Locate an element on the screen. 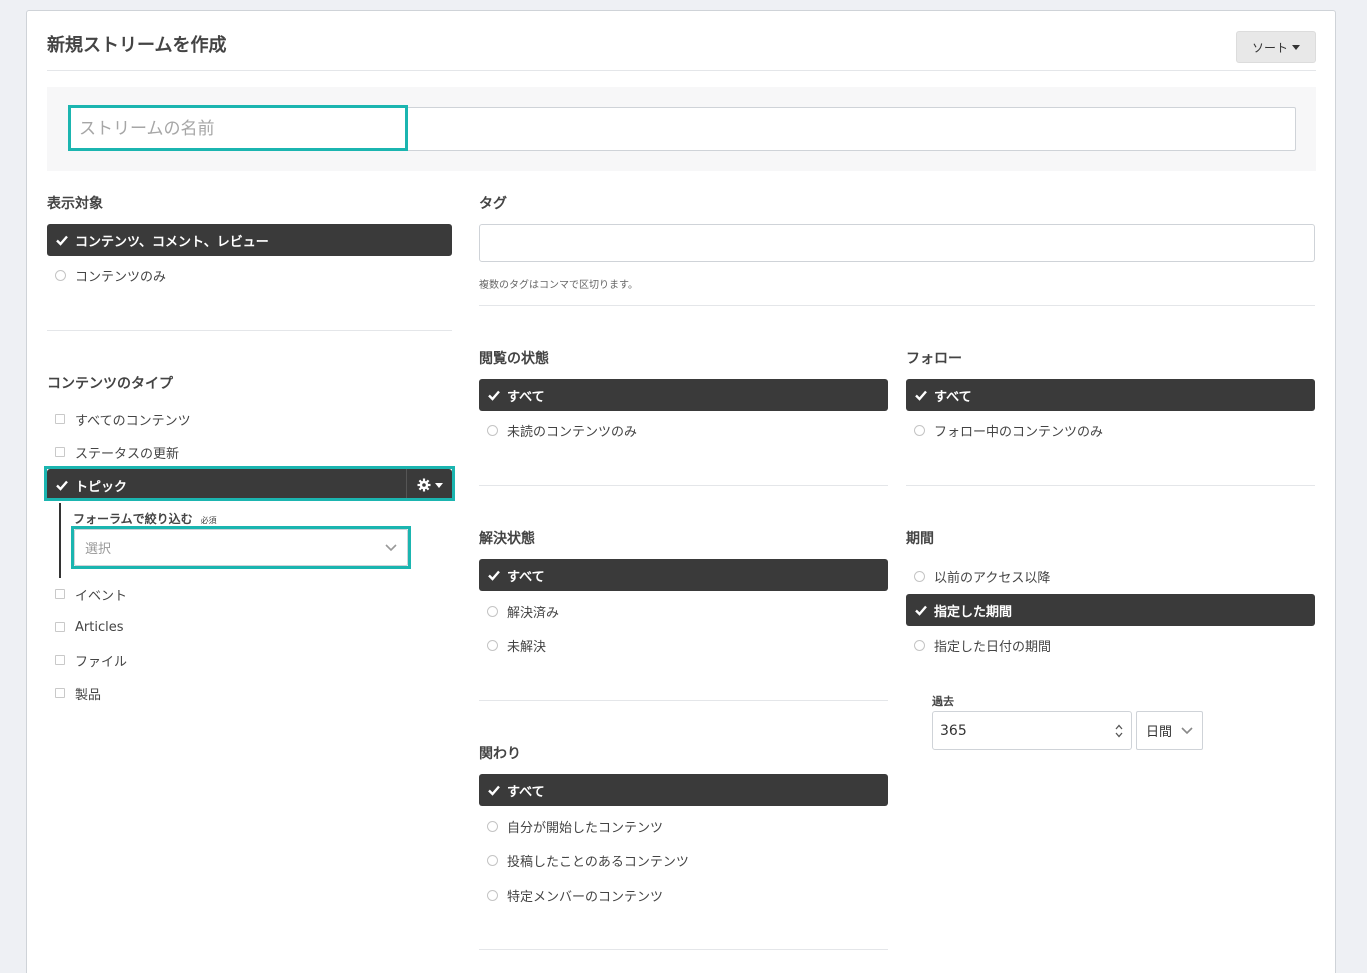 This screenshot has width=1367, height=973. resolution-option-unresolved: 未解決 is located at coordinates (512, 645).